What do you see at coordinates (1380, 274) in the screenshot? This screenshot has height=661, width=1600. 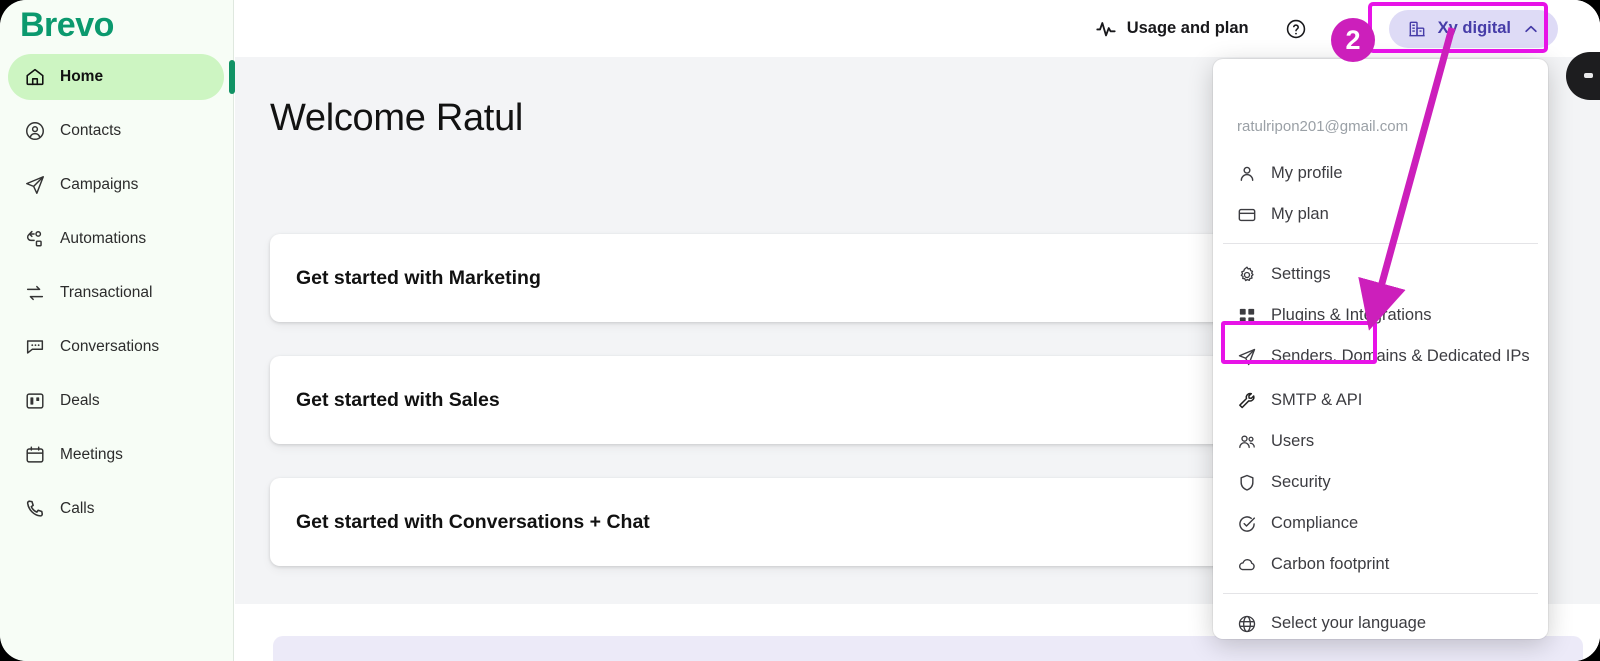 I see `menu-item-settings: Settings` at bounding box center [1380, 274].